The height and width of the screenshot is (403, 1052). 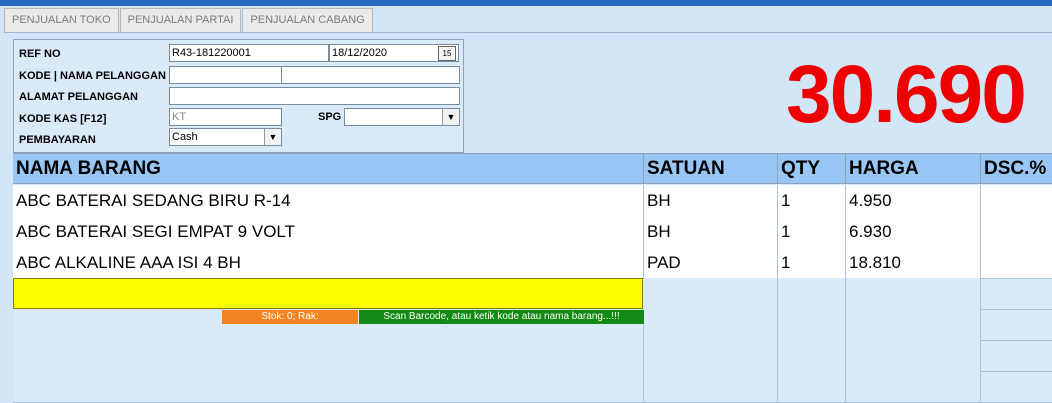 What do you see at coordinates (328, 169) in the screenshot?
I see `column-header-nama-barang: NAMA BARANG` at bounding box center [328, 169].